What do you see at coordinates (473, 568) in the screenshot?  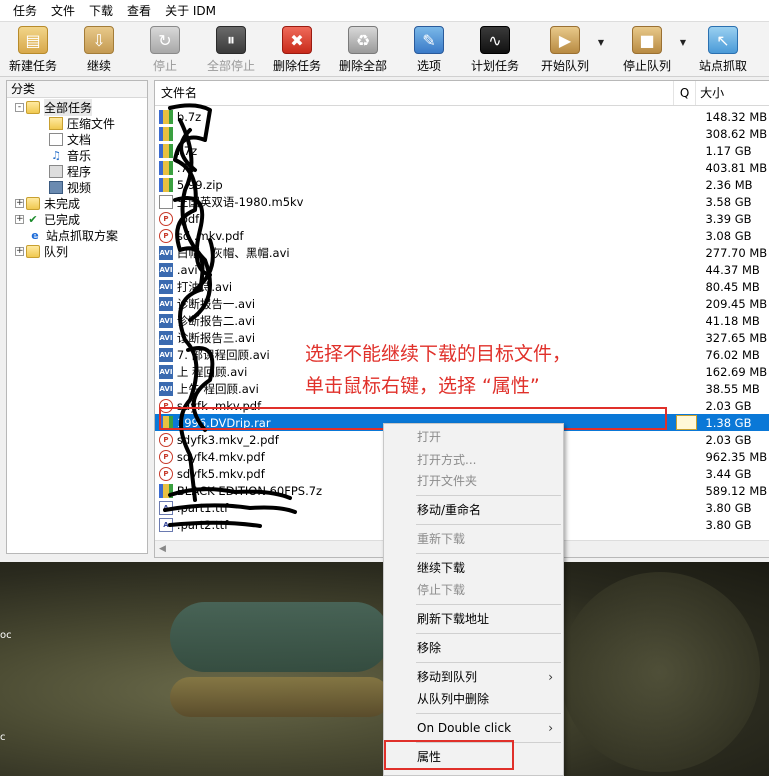 I see `menu-item-resume-download: 继续下载` at bounding box center [473, 568].